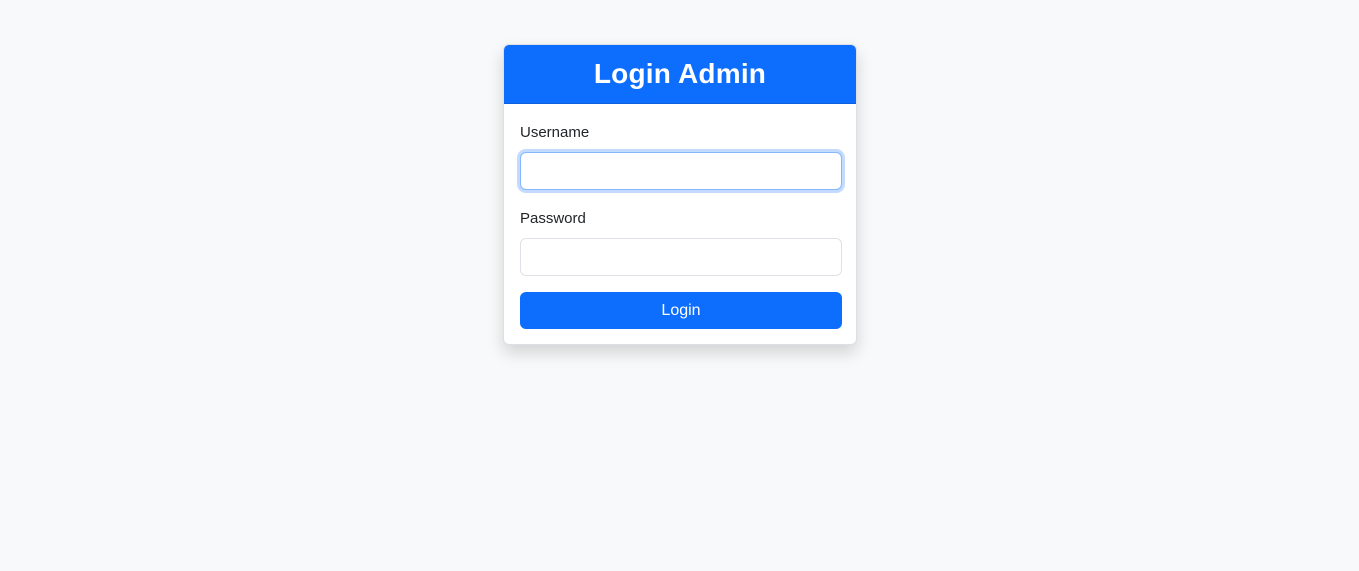 Image resolution: width=1359 pixels, height=571 pixels. What do you see at coordinates (681, 310) in the screenshot?
I see `login-button: Login` at bounding box center [681, 310].